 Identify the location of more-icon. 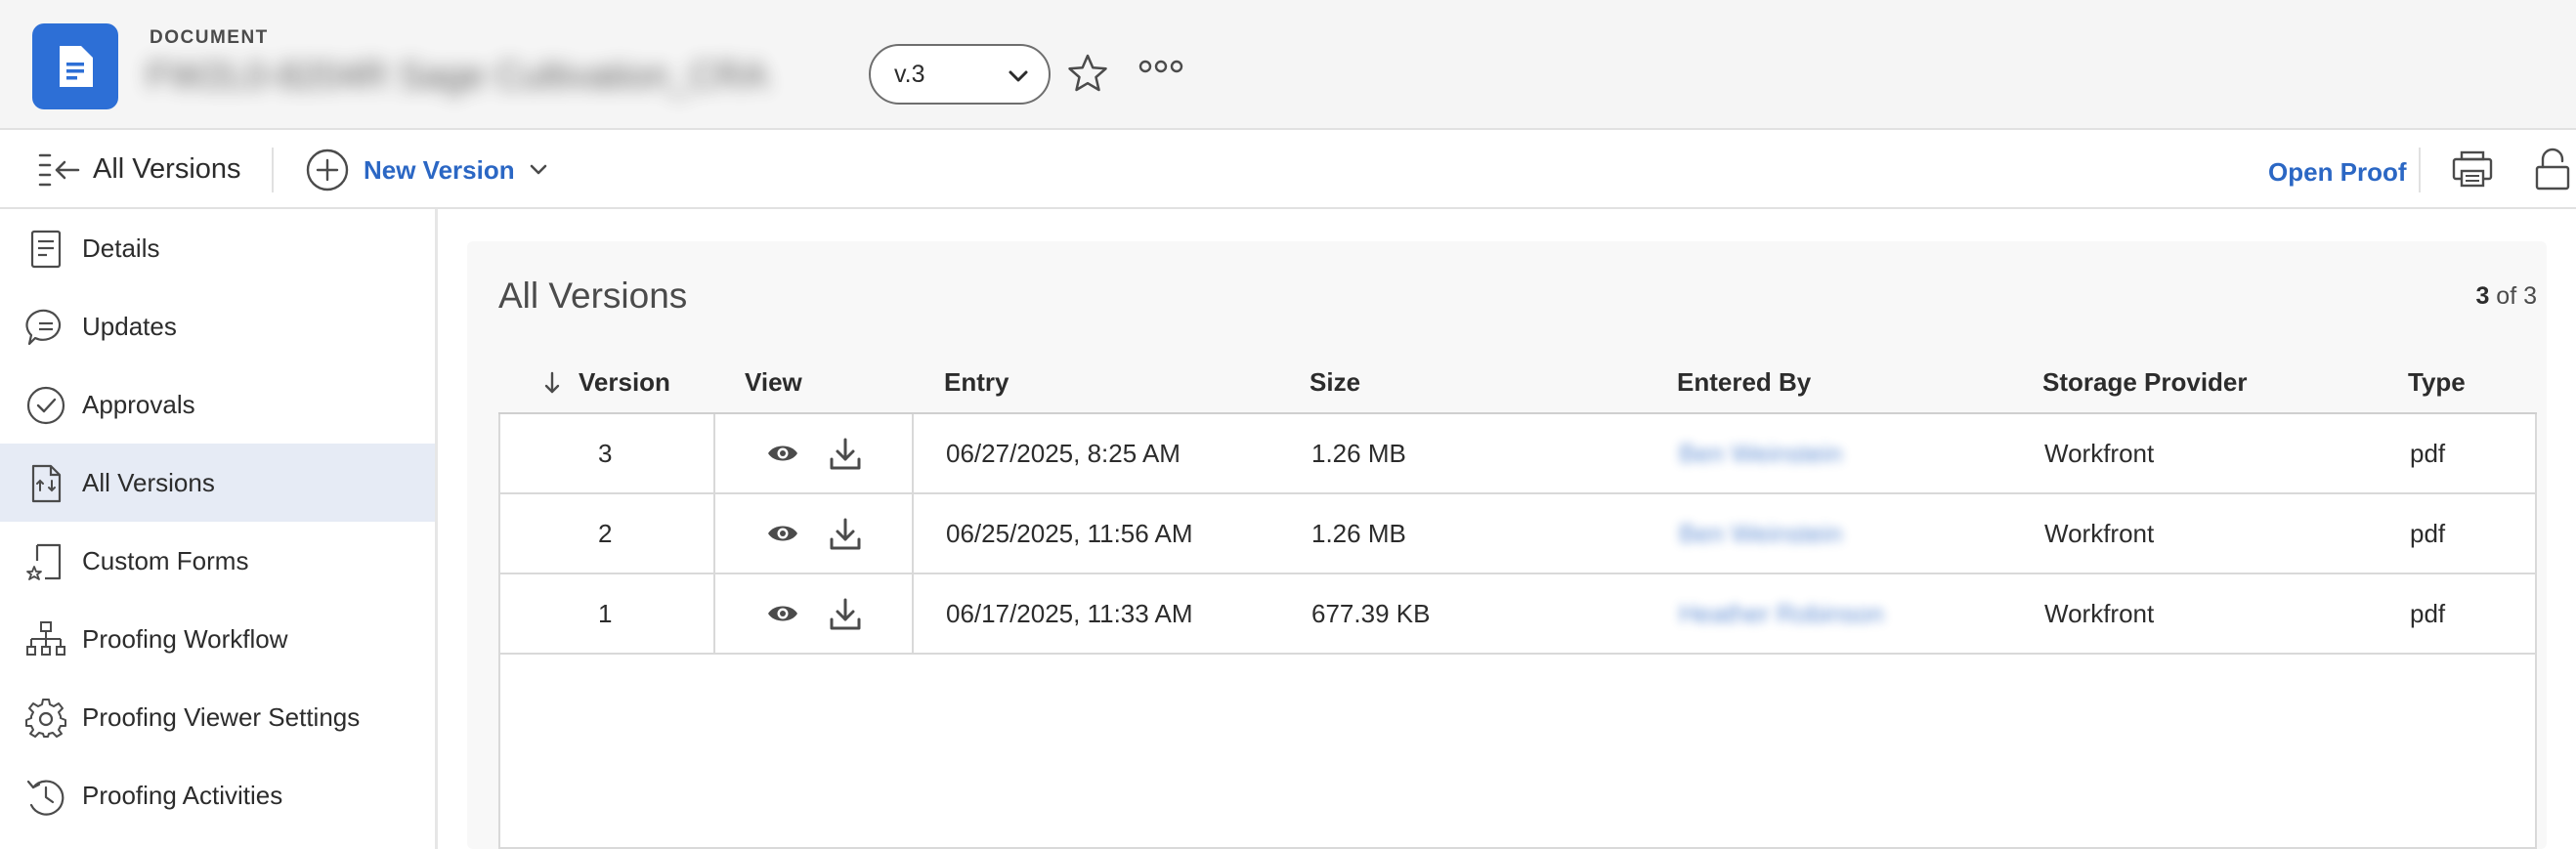
(1161, 66).